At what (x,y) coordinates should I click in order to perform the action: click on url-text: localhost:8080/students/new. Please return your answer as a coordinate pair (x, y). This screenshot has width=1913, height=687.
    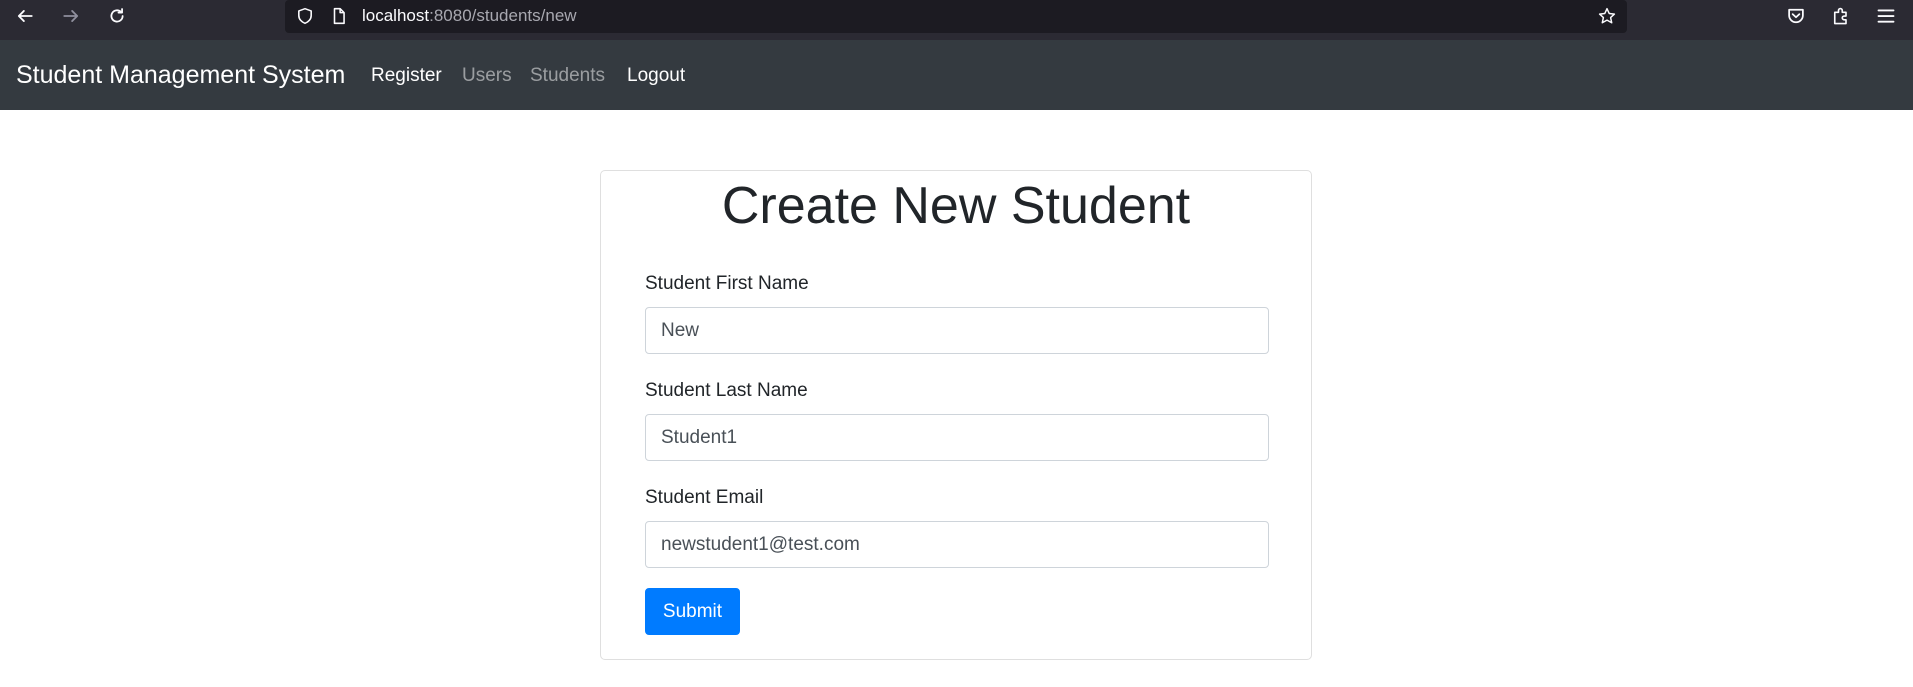
    Looking at the image, I should click on (469, 16).